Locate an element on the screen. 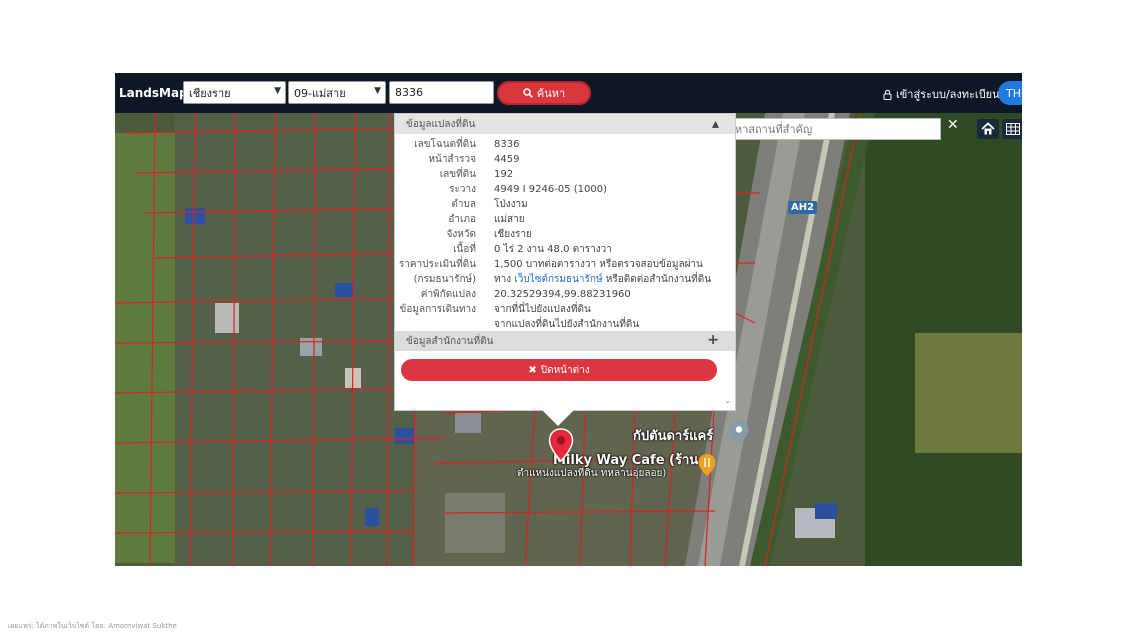 This screenshot has height=640, width=1137. place-pin-icon is located at coordinates (739, 432).